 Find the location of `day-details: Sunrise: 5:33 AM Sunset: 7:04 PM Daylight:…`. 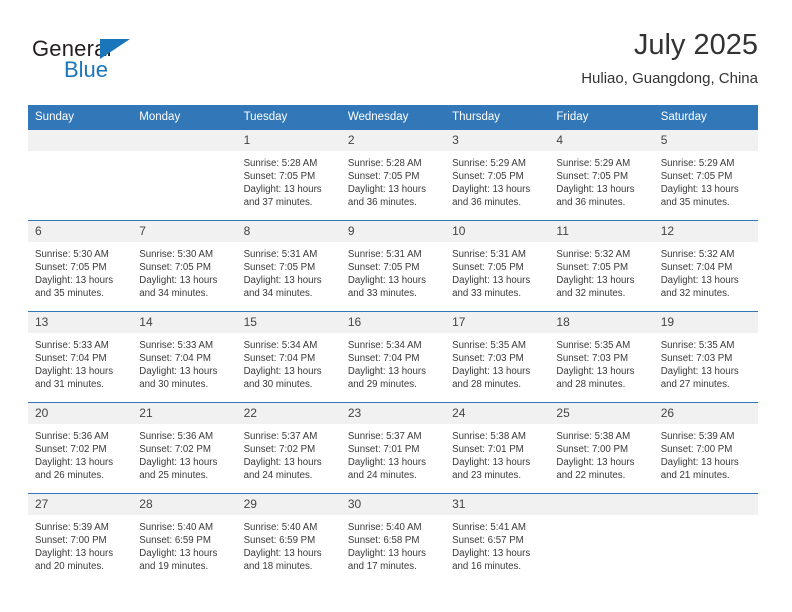

day-details: Sunrise: 5:33 AM Sunset: 7:04 PM Daylight:… is located at coordinates (184, 362).